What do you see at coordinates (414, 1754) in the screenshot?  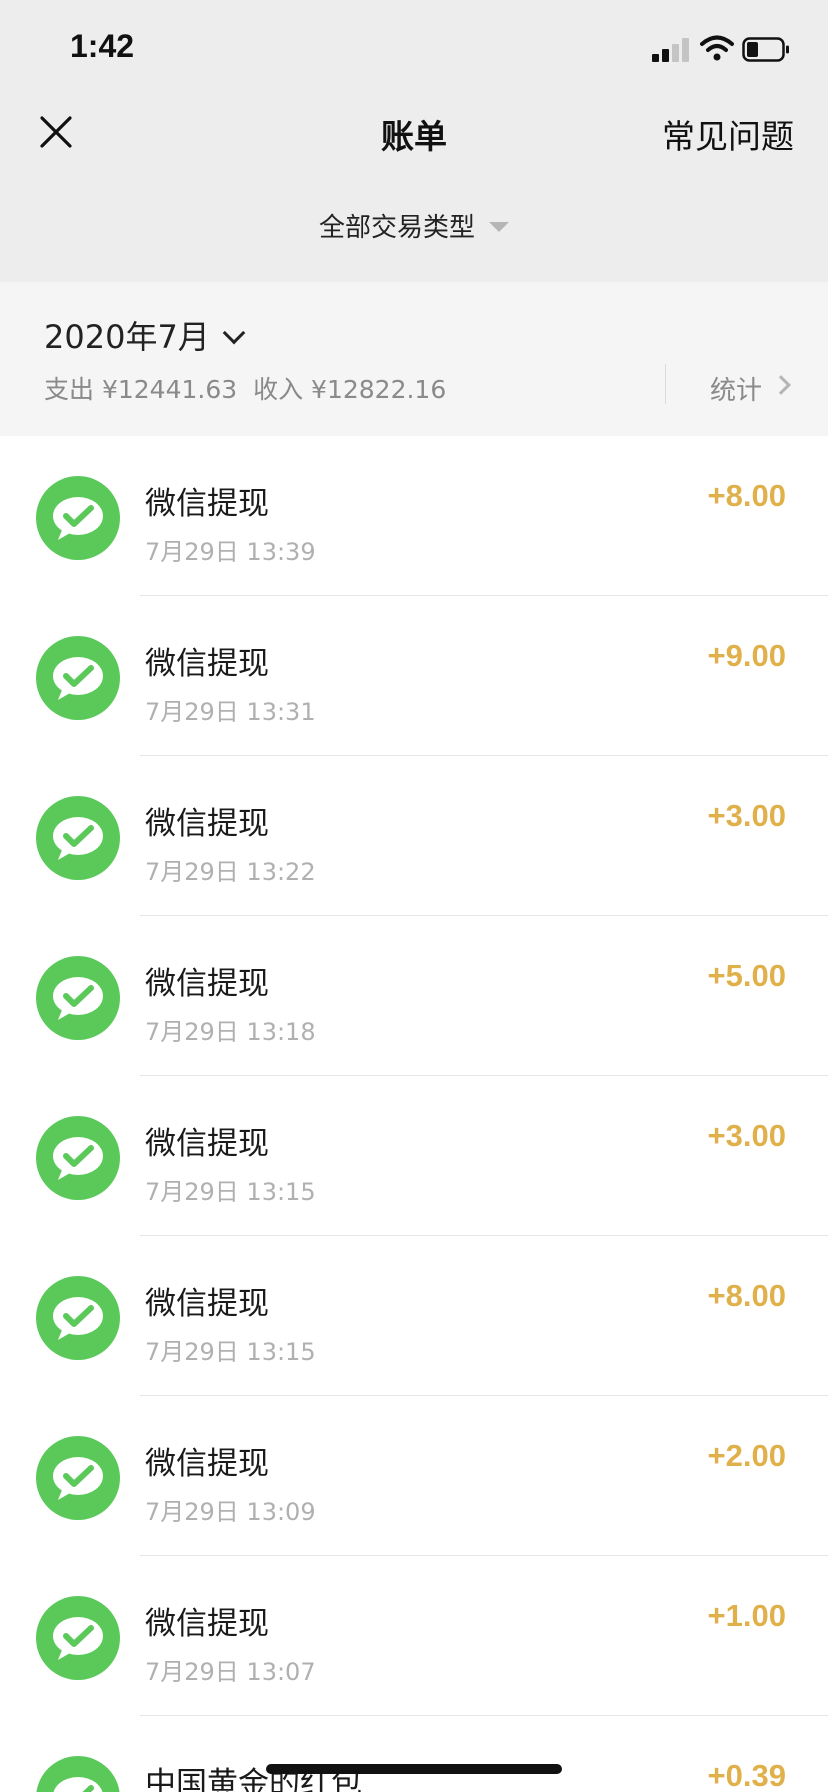 I see `transaction-row: 中国黄金的红包 +0.39` at bounding box center [414, 1754].